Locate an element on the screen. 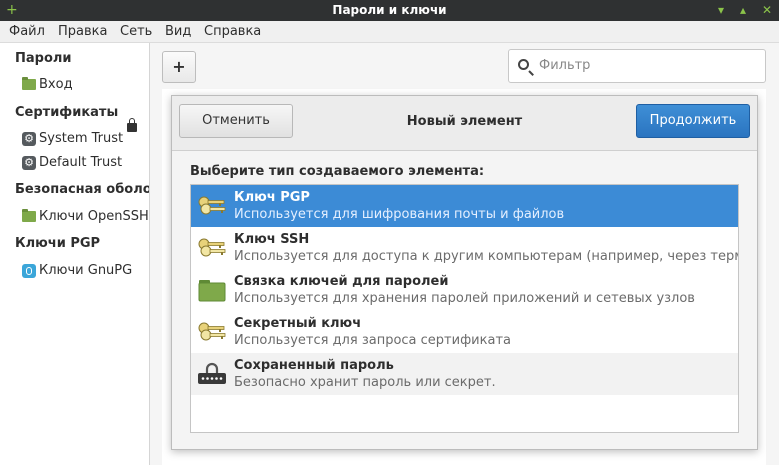 The image size is (779, 465). maximize-icon: ▴ is located at coordinates (743, 10).